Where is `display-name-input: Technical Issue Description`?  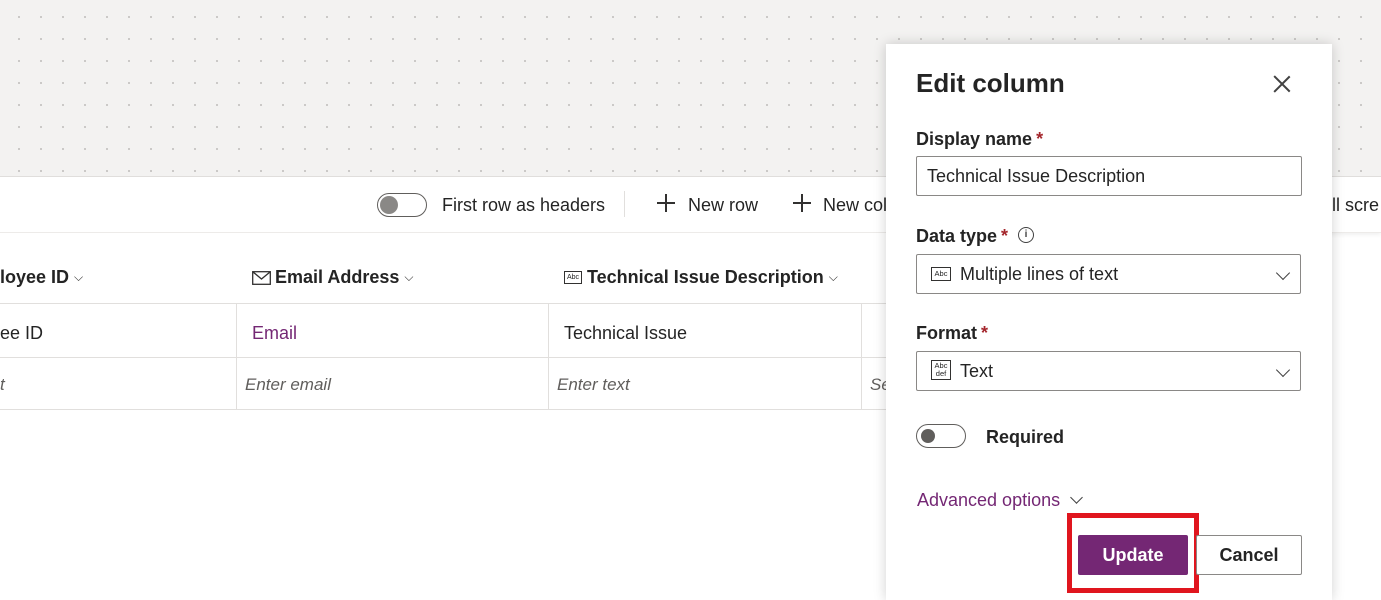 display-name-input: Technical Issue Description is located at coordinates (1109, 176).